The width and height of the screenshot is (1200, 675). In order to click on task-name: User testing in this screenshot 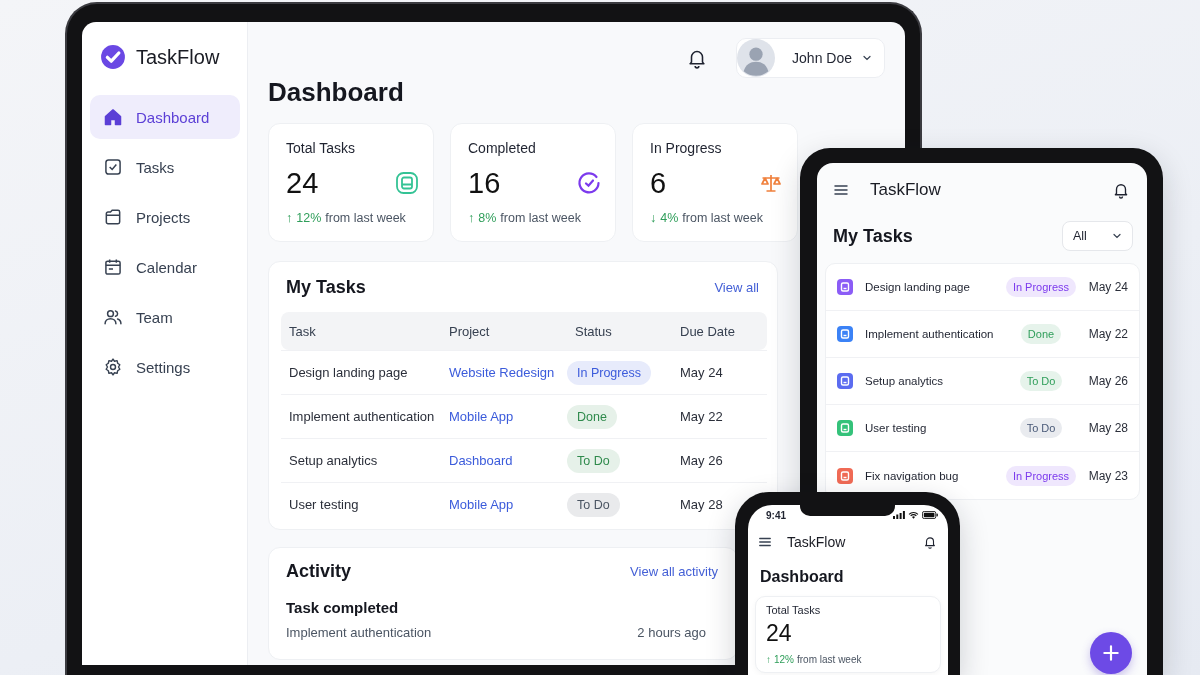, I will do `click(896, 428)`.